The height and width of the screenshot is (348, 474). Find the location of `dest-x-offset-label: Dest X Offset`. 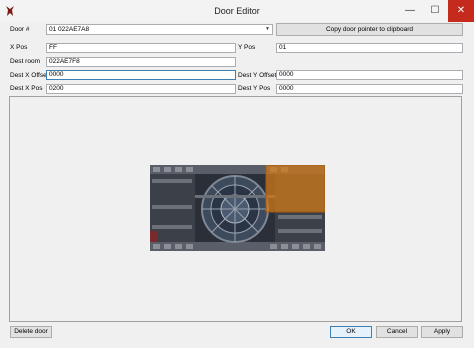

dest-x-offset-label: Dest X Offset is located at coordinates (29, 75).